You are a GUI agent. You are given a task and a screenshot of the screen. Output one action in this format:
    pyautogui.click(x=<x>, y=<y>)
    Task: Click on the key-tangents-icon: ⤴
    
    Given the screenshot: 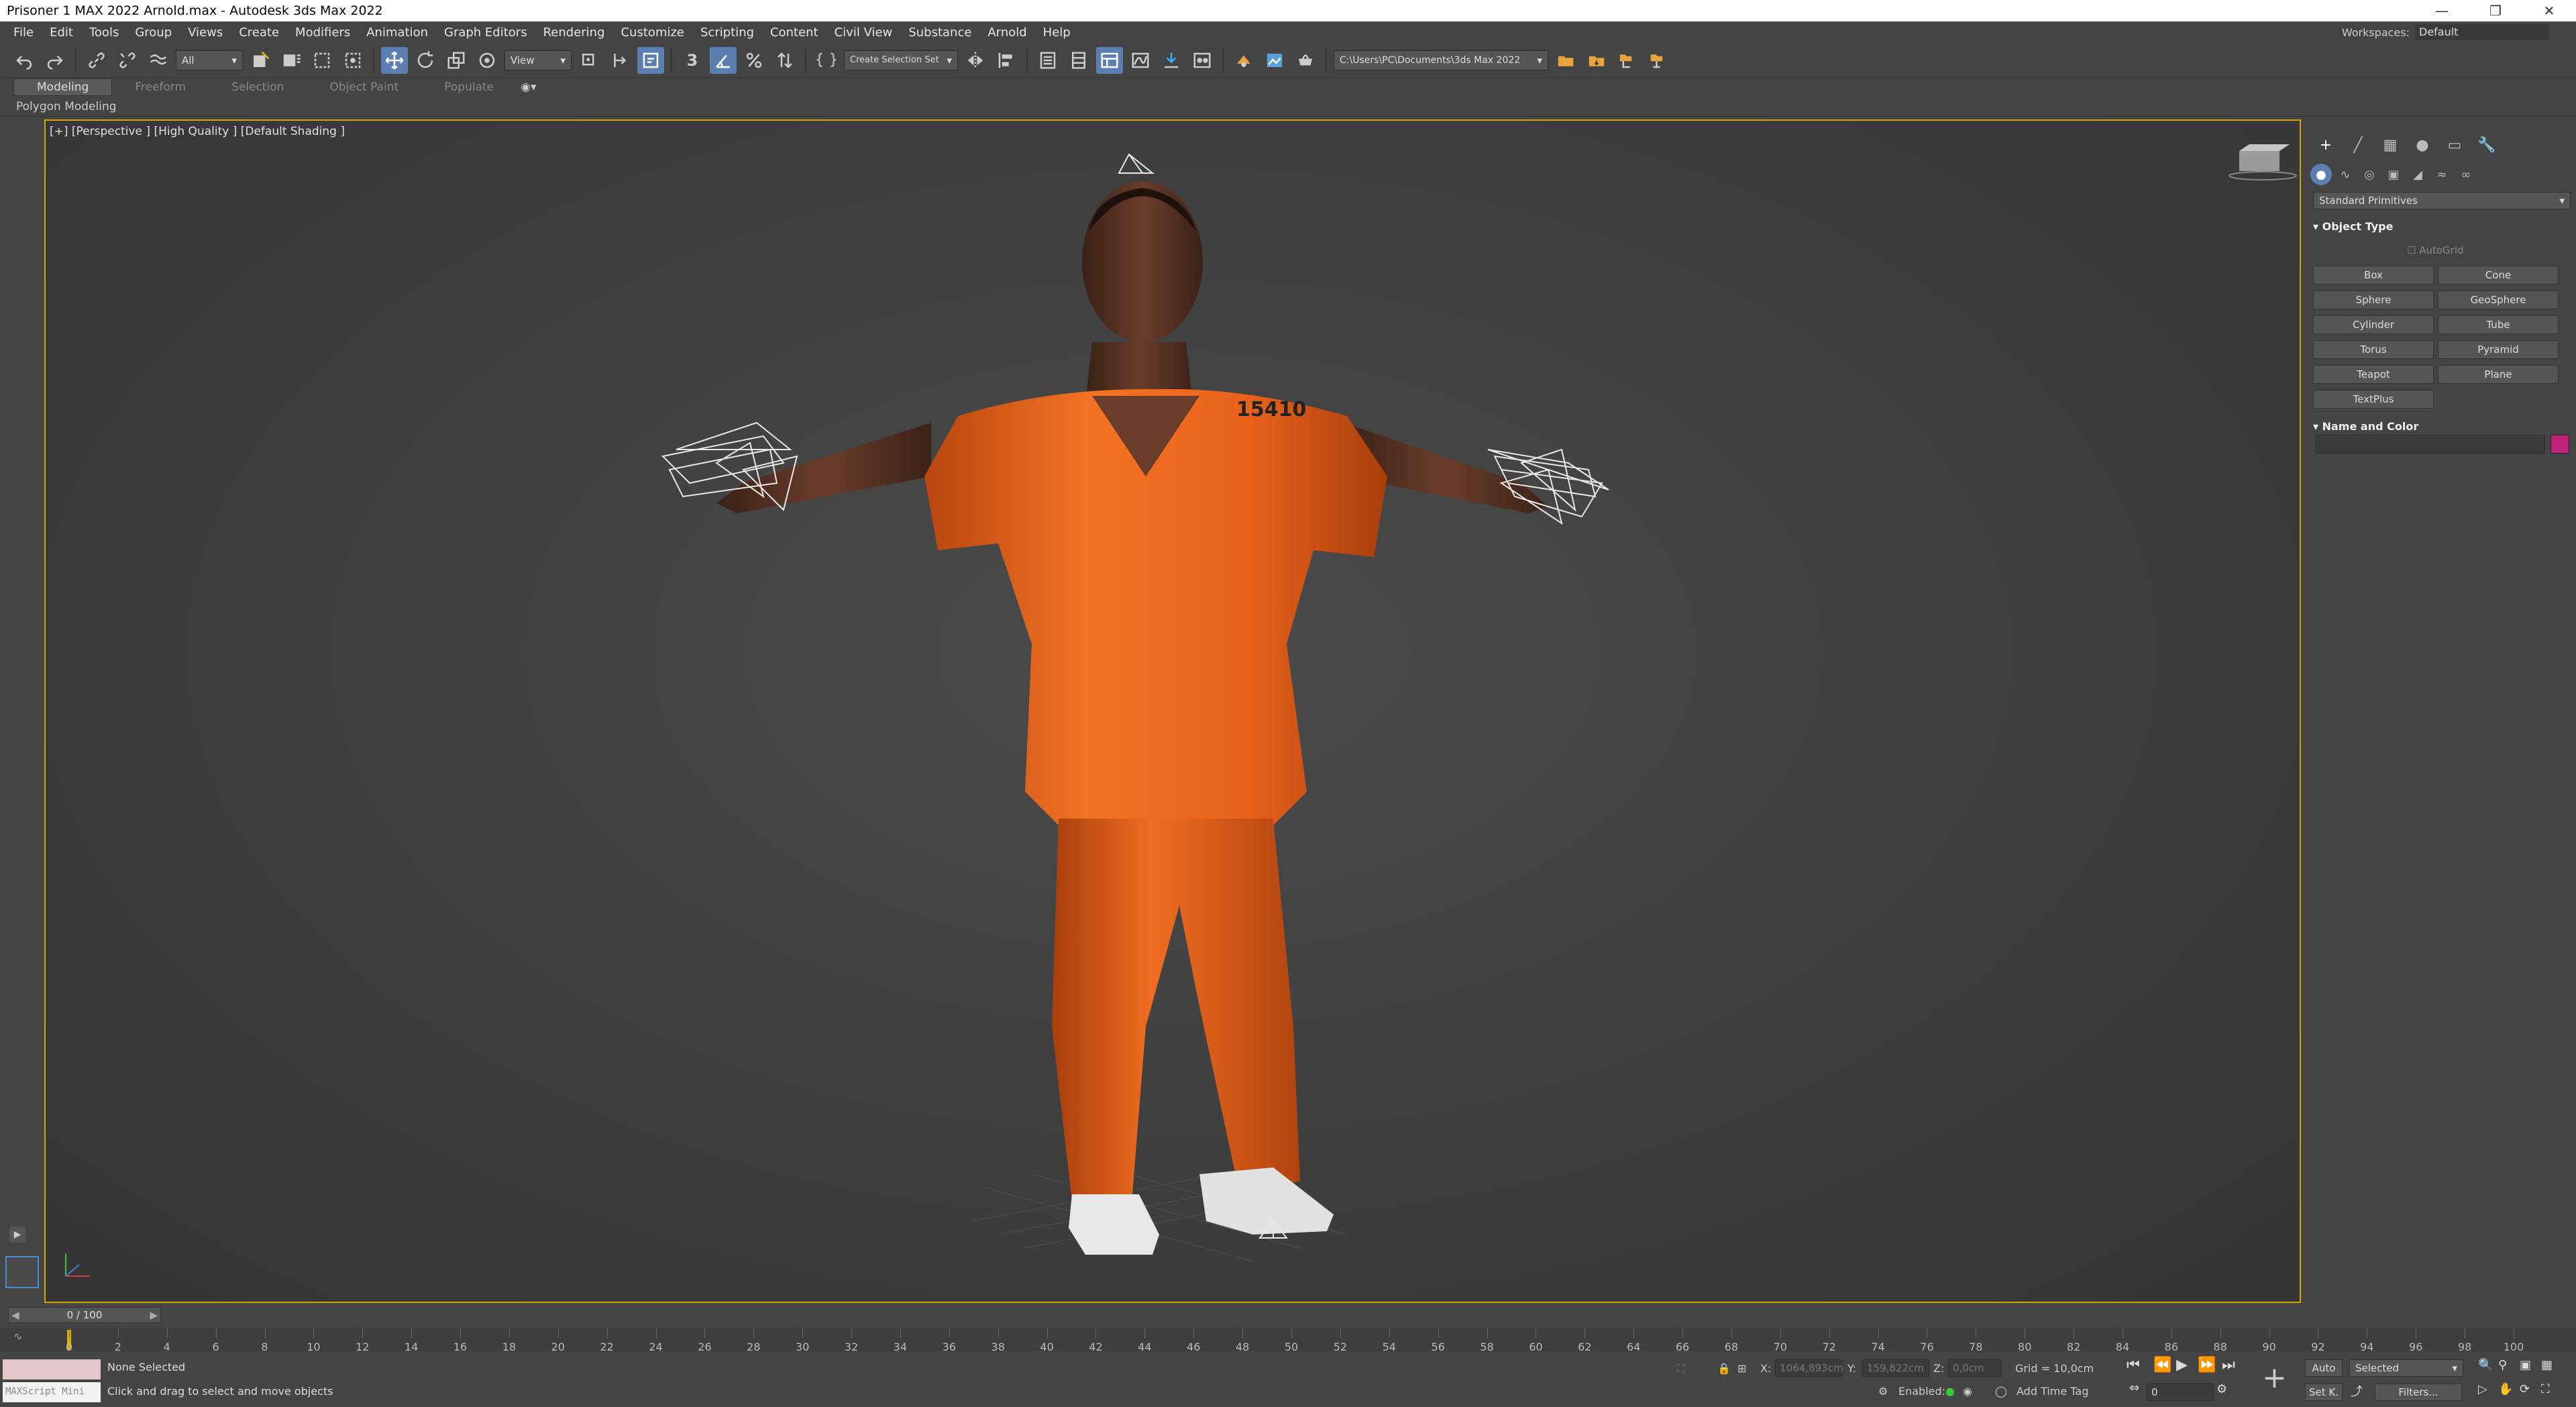 What is the action you would take?
    pyautogui.click(x=2357, y=1391)
    